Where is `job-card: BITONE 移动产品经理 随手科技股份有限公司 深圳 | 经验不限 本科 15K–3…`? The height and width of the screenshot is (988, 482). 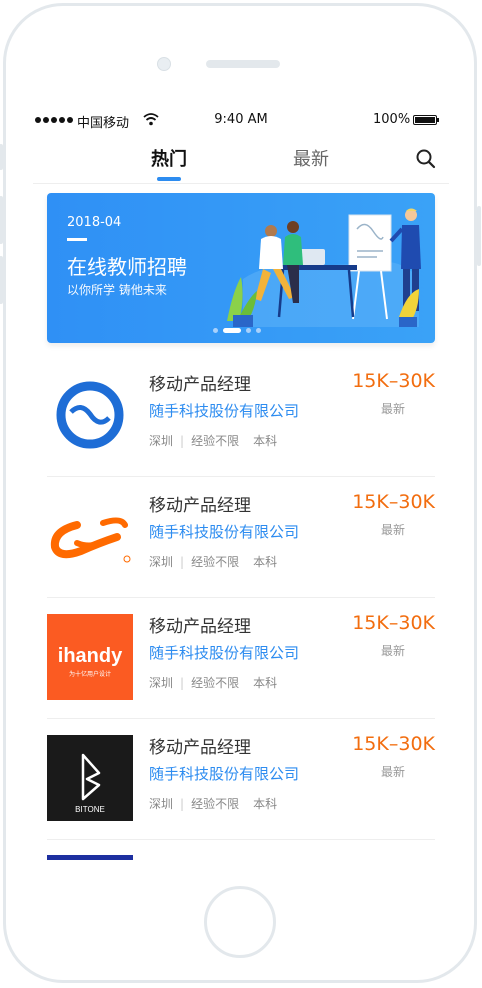 job-card: BITONE 移动产品经理 随手科技股份有限公司 深圳 | 经验不限 本科 15K–3… is located at coordinates (241, 779).